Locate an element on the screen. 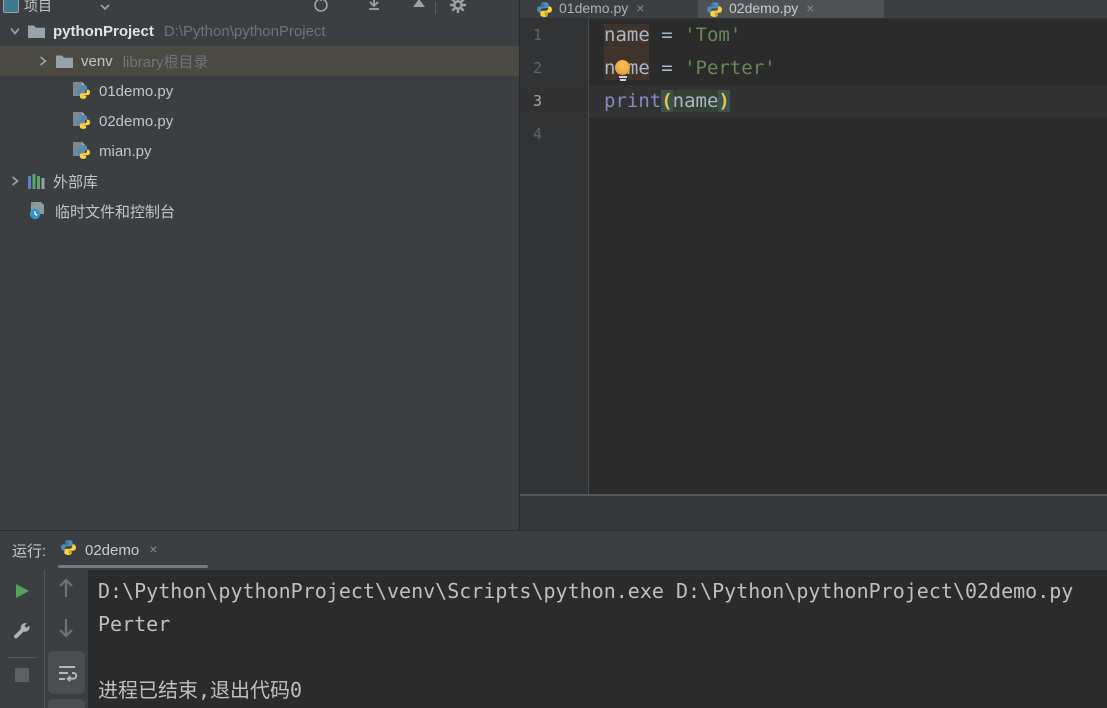 The height and width of the screenshot is (708, 1107). project-panel-title: 项目 is located at coordinates (38, 8).